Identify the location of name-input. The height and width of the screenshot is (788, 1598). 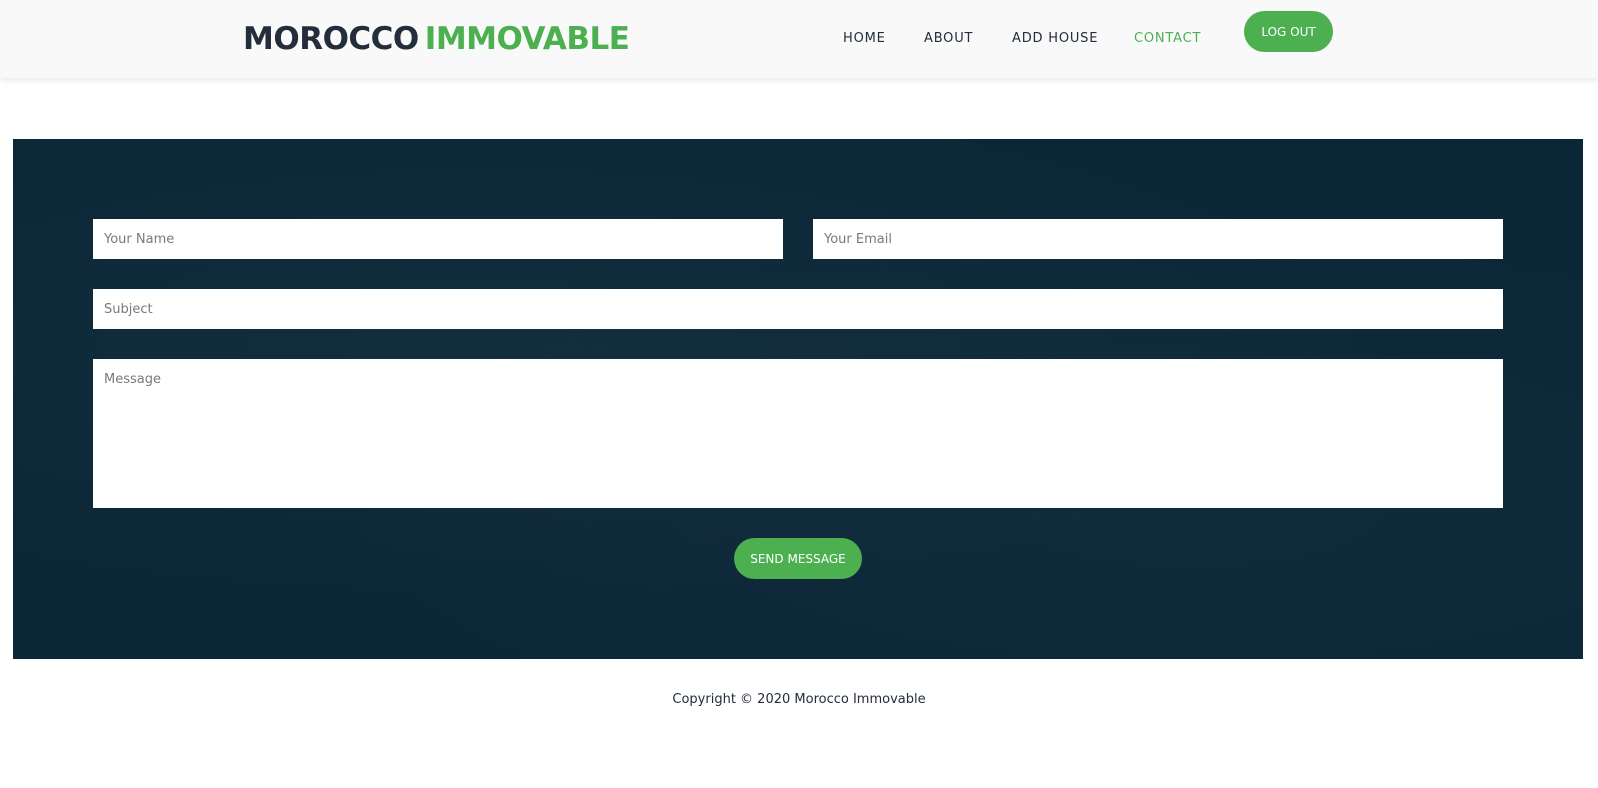
(438, 239).